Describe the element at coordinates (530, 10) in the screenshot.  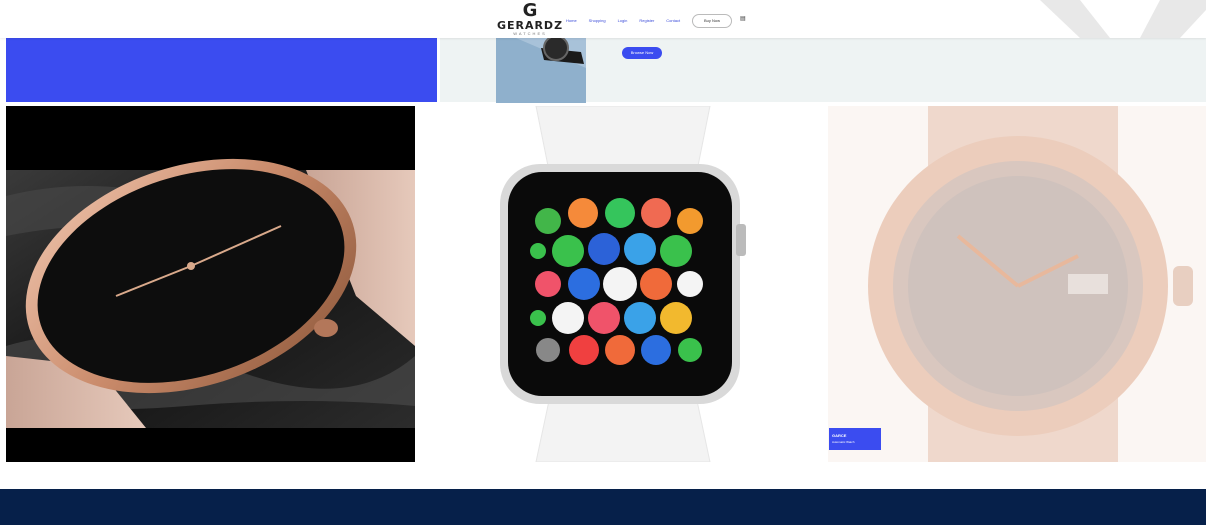
I see `logo-mark: G` at that location.